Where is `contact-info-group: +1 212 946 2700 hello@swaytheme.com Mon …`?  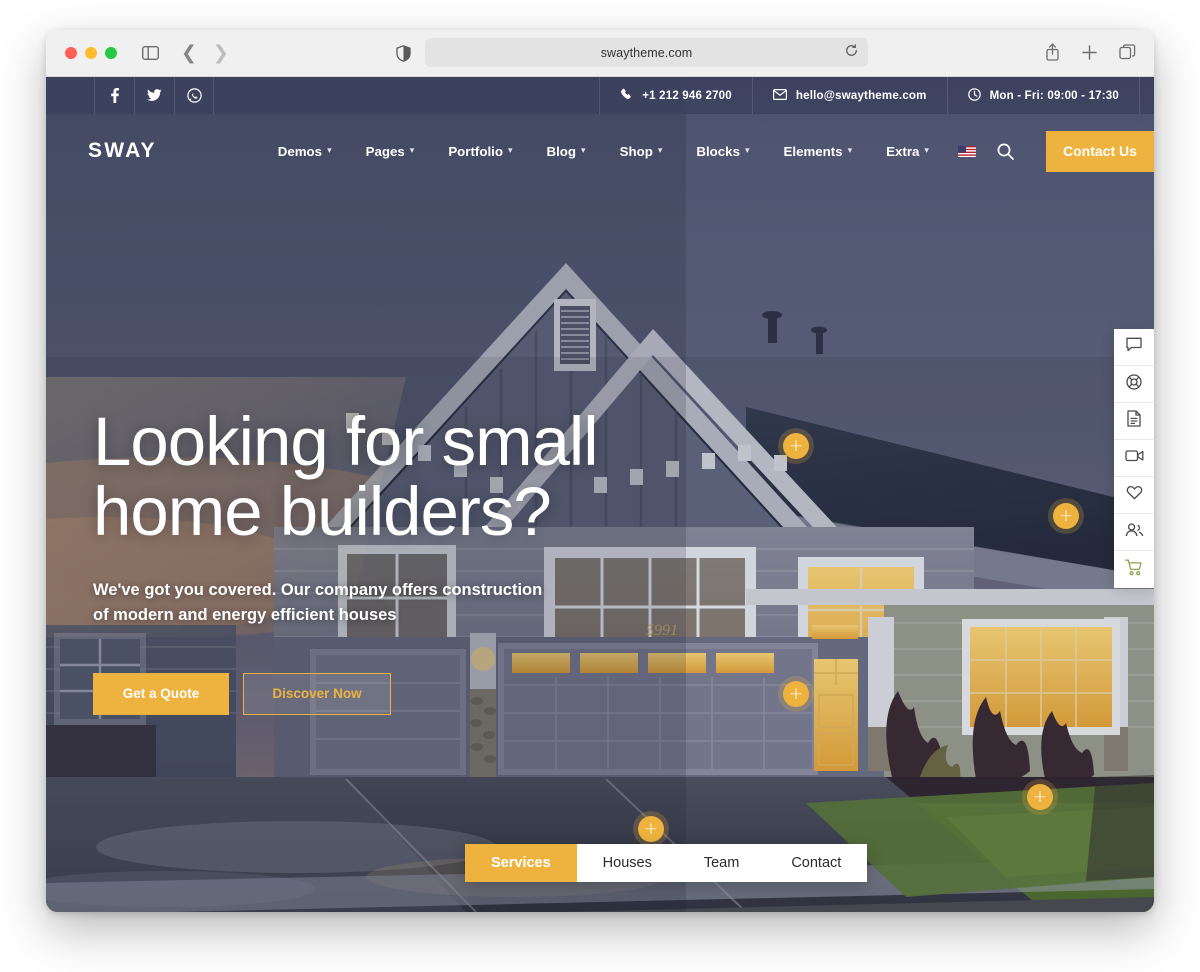 contact-info-group: +1 212 946 2700 hello@swaytheme.com Mon … is located at coordinates (869, 95).